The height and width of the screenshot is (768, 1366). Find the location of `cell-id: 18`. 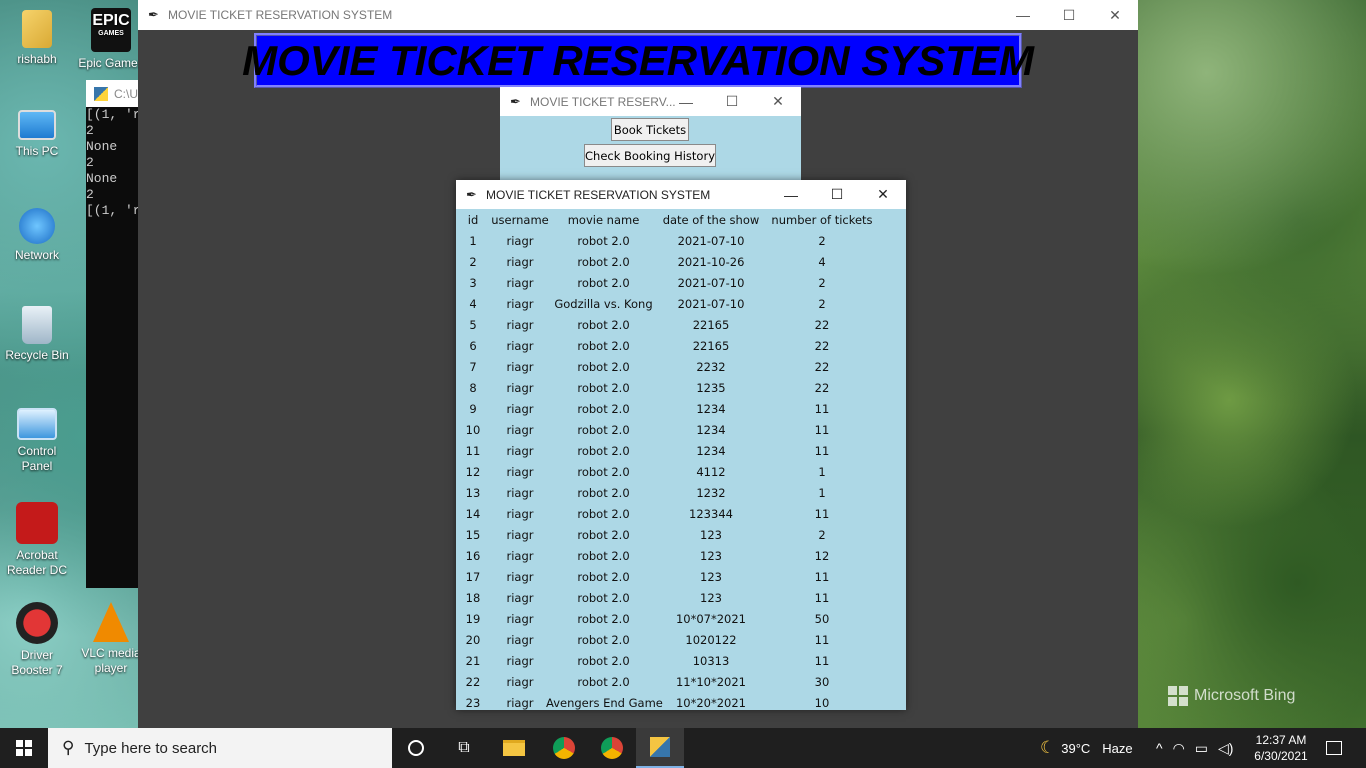

cell-id: 18 is located at coordinates (473, 598).